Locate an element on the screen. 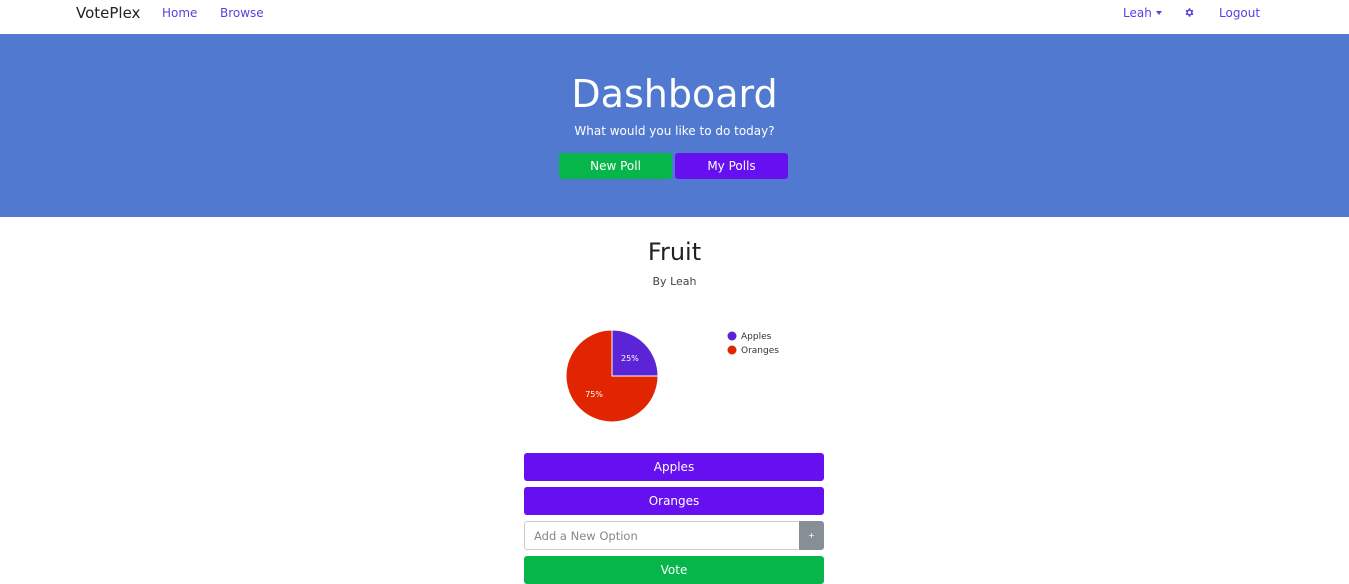 The width and height of the screenshot is (1349, 584). pie-label-apples: 25% is located at coordinates (630, 358).